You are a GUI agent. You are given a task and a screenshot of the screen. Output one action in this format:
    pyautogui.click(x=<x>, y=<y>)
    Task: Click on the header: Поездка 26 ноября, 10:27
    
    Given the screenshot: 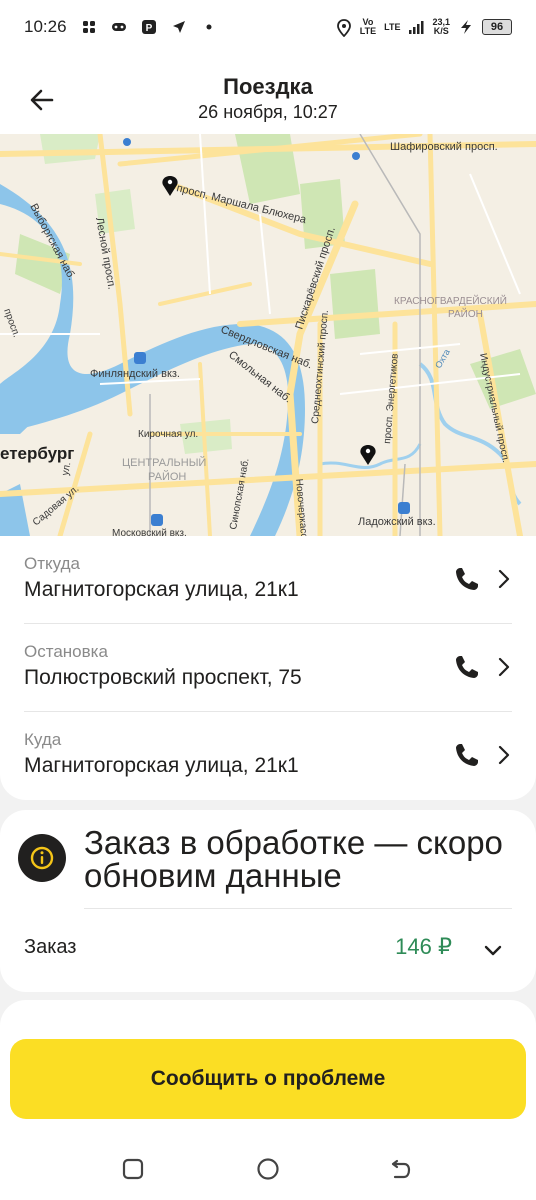 What is the action you would take?
    pyautogui.click(x=268, y=94)
    